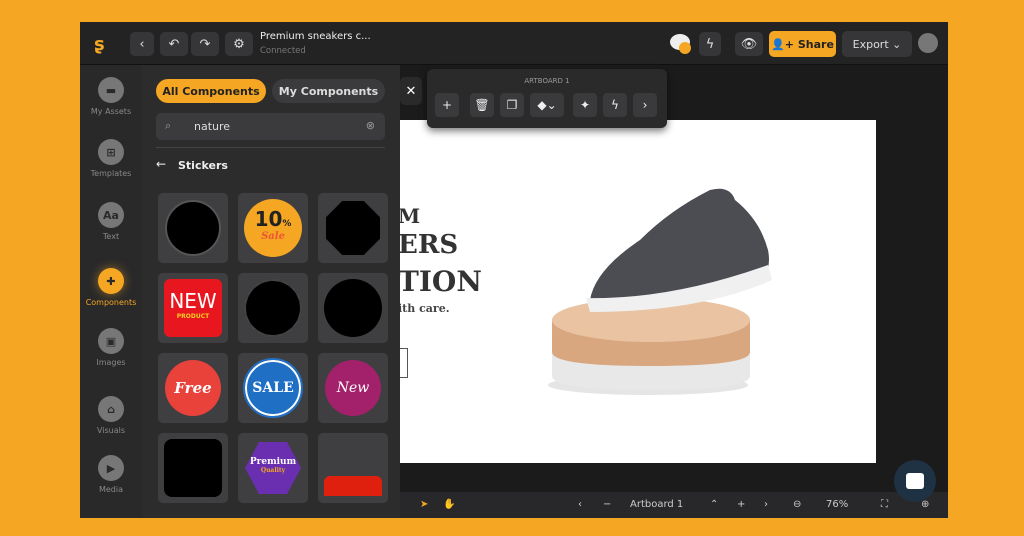 This screenshot has height=536, width=1024. Describe the element at coordinates (111, 489) in the screenshot. I see `rail-label: Media` at that location.